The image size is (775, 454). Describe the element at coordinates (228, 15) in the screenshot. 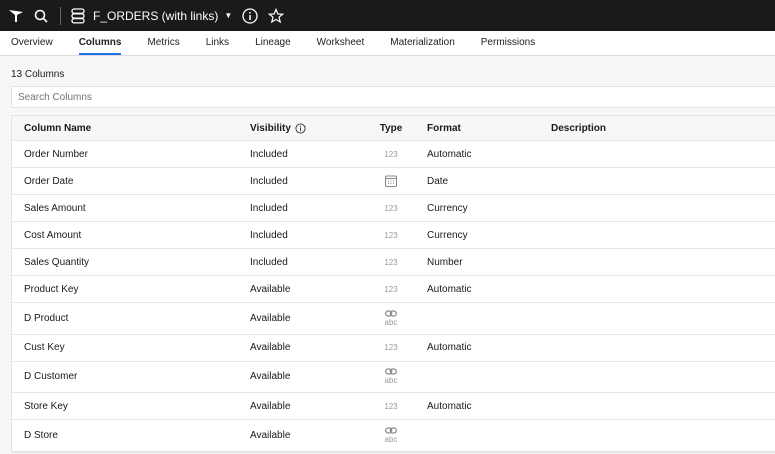

I see `chevron-down-icon: ▼` at that location.